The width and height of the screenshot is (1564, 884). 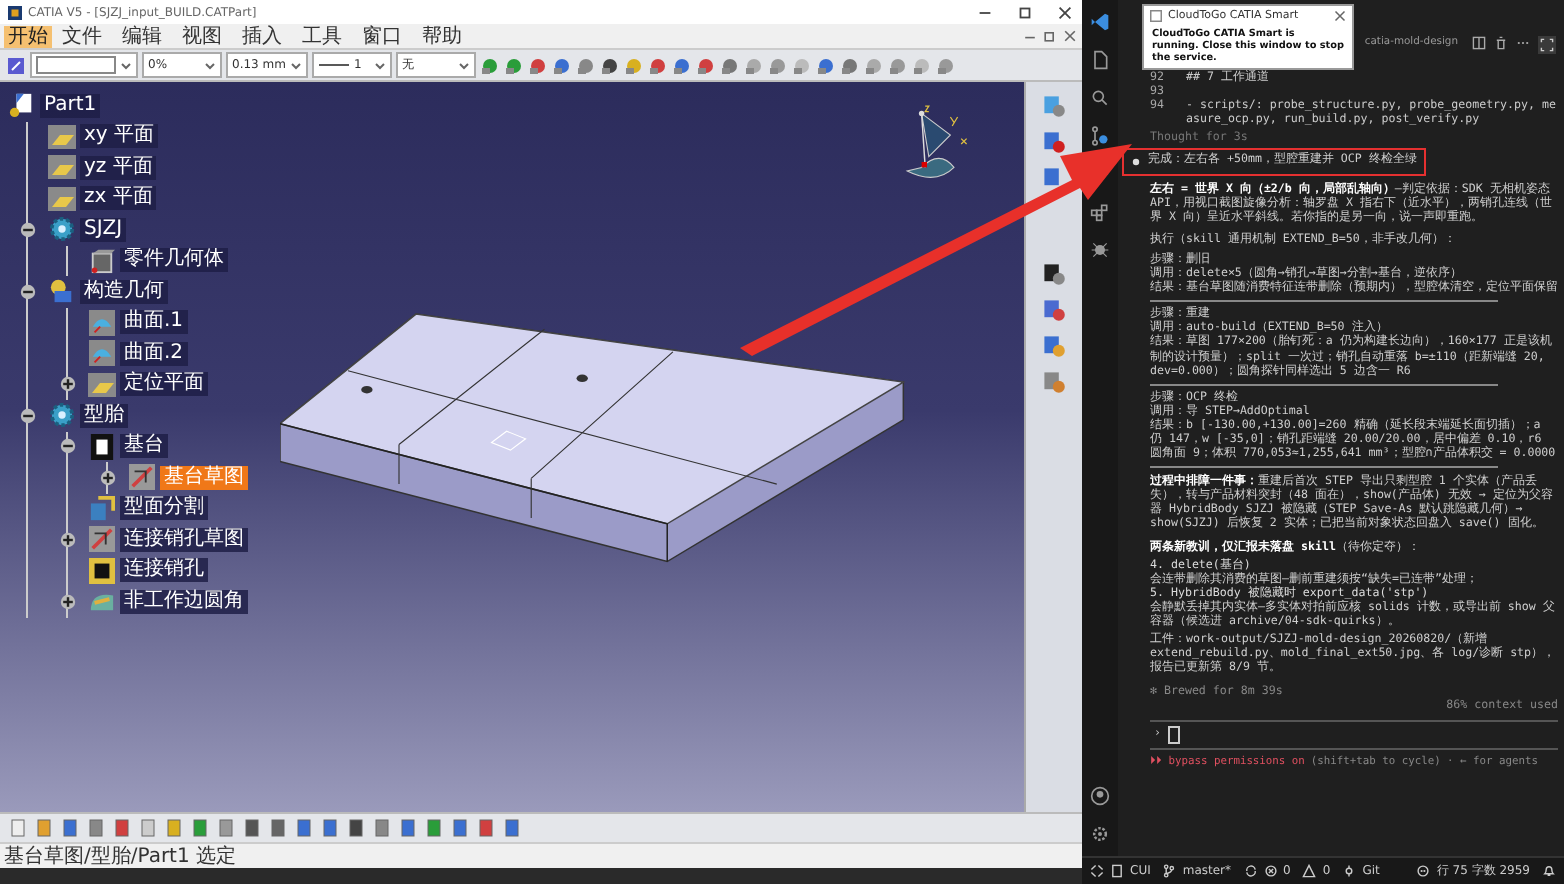 I want to click on tree-item: 连接销孔, so click(x=164, y=570).